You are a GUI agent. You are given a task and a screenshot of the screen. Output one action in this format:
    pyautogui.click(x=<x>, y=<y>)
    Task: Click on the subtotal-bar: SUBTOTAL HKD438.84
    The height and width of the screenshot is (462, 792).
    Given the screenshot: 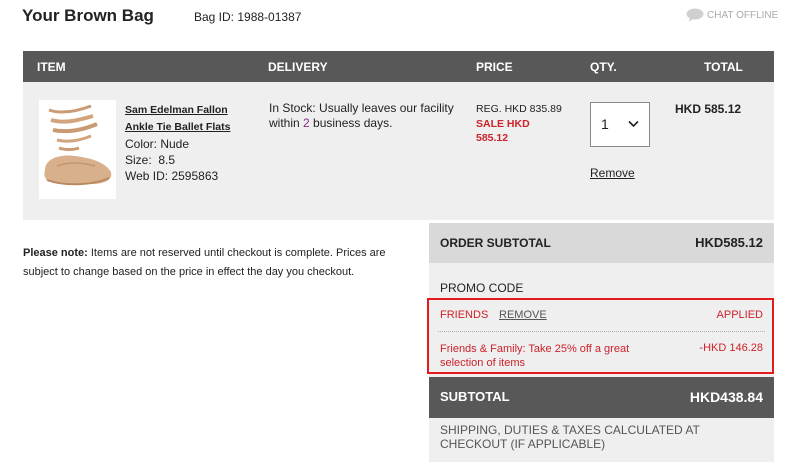 What is the action you would take?
    pyautogui.click(x=601, y=397)
    